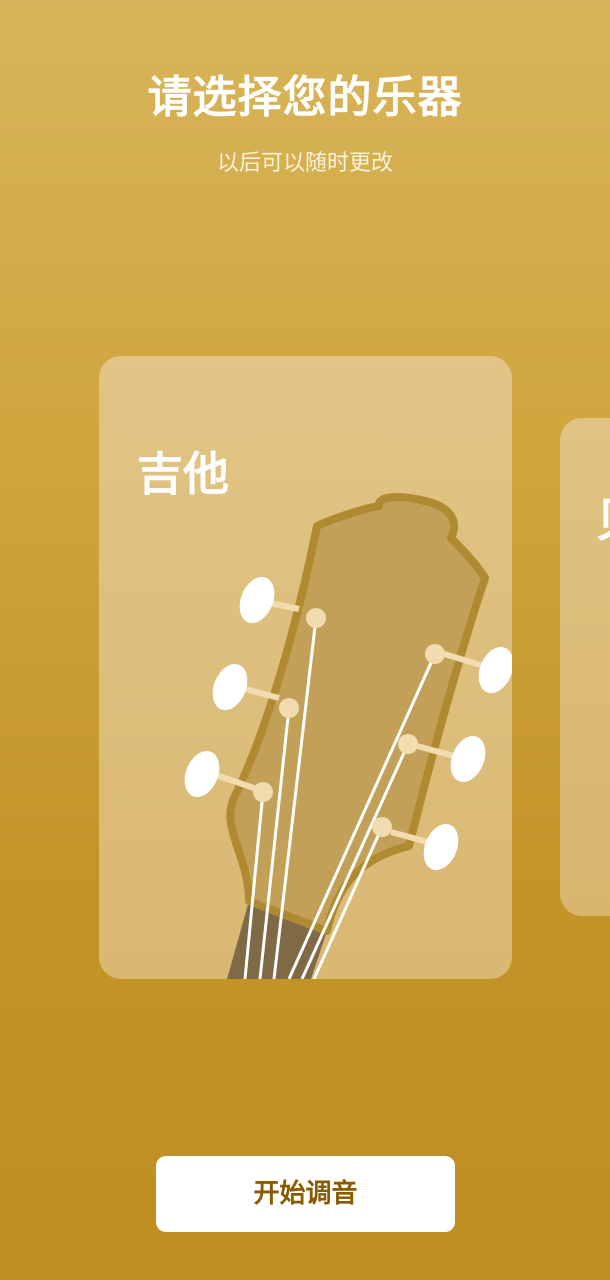 The width and height of the screenshot is (610, 1280). Describe the element at coordinates (603, 520) in the screenshot. I see `instrument-card-label: 贝` at that location.